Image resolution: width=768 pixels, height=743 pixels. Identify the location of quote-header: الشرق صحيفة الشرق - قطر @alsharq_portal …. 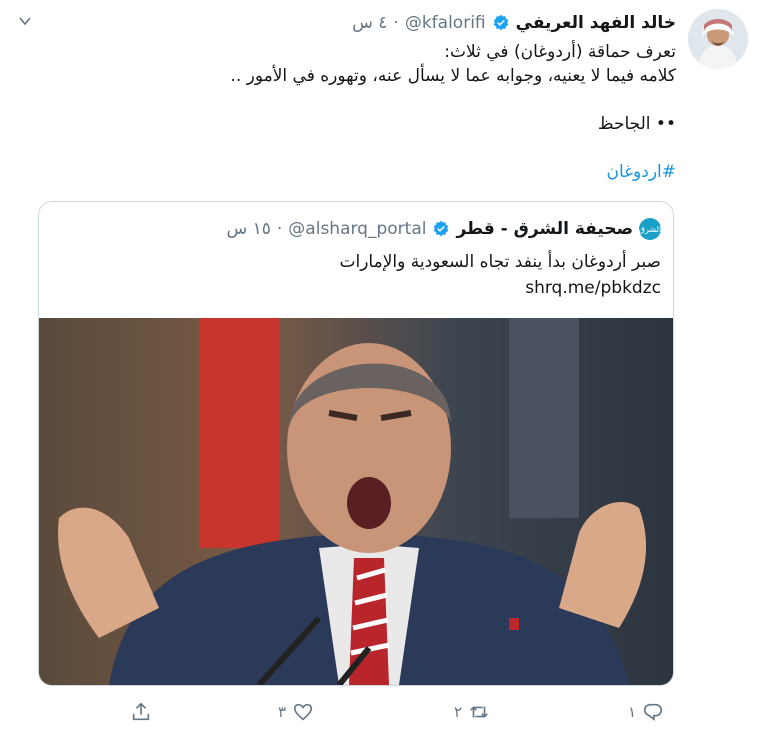
(443, 229).